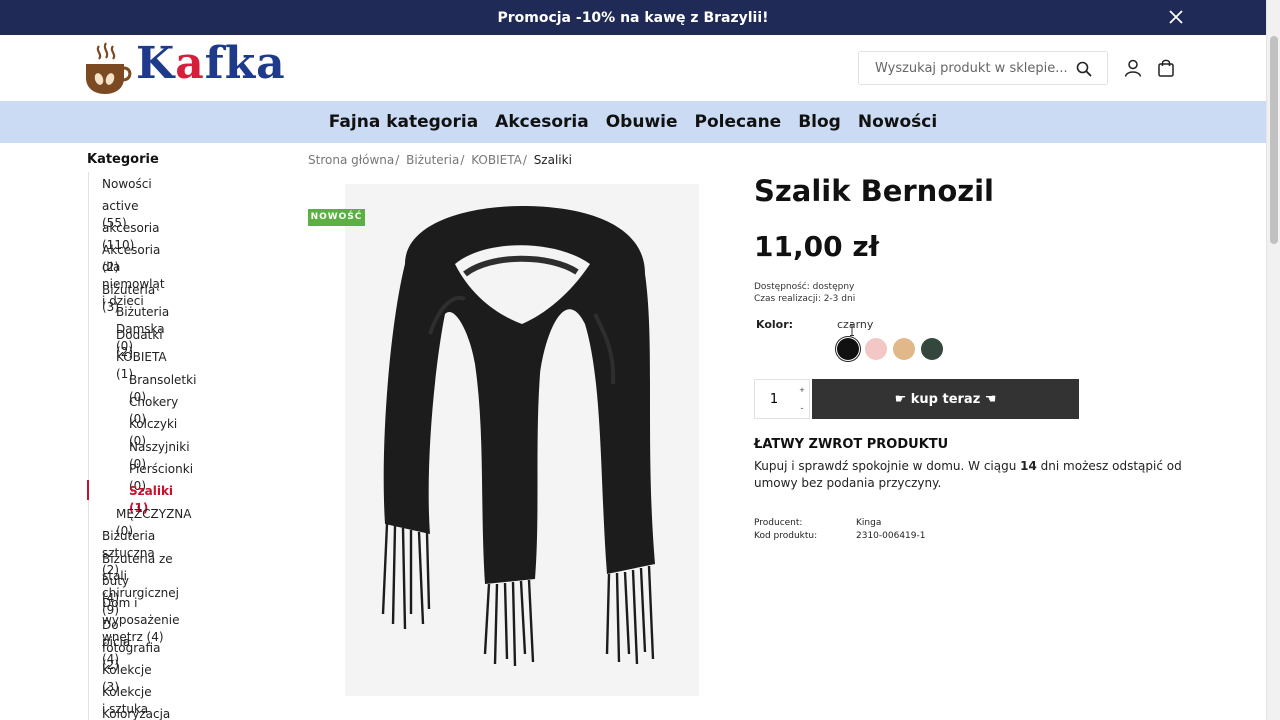 This screenshot has height=720, width=1280. Describe the element at coordinates (1176, 17) in the screenshot. I see `close-icon` at that location.